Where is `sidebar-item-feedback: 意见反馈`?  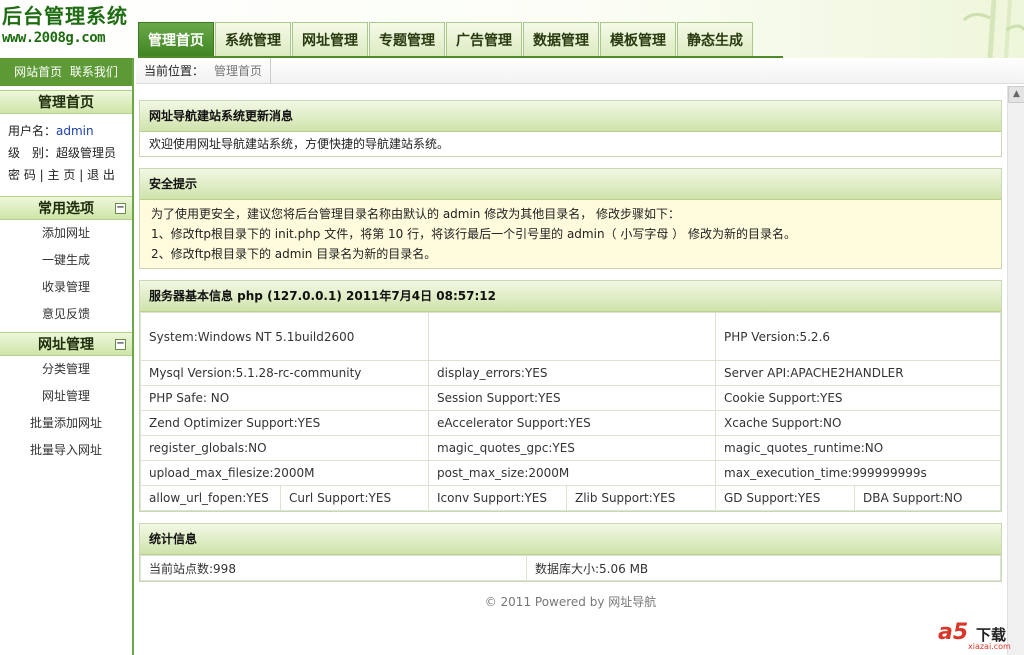 sidebar-item-feedback: 意见反馈 is located at coordinates (66, 314).